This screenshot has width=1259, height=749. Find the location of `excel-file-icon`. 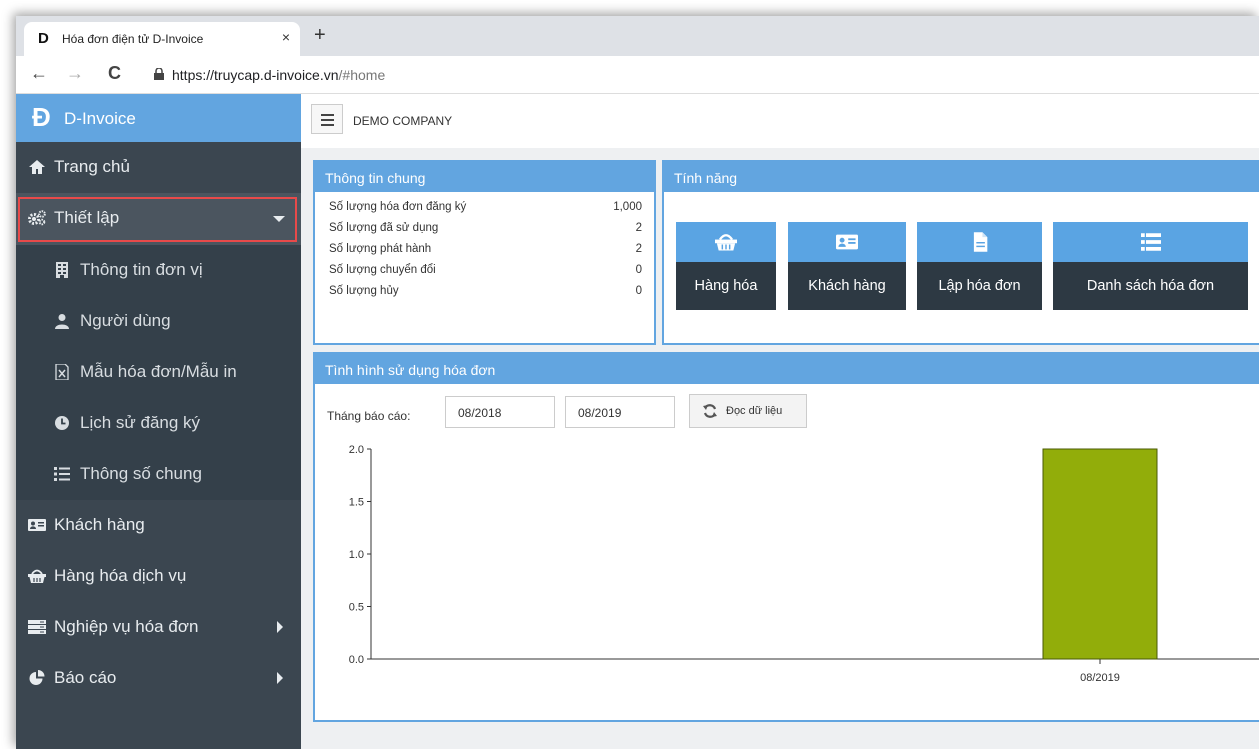

excel-file-icon is located at coordinates (62, 372).